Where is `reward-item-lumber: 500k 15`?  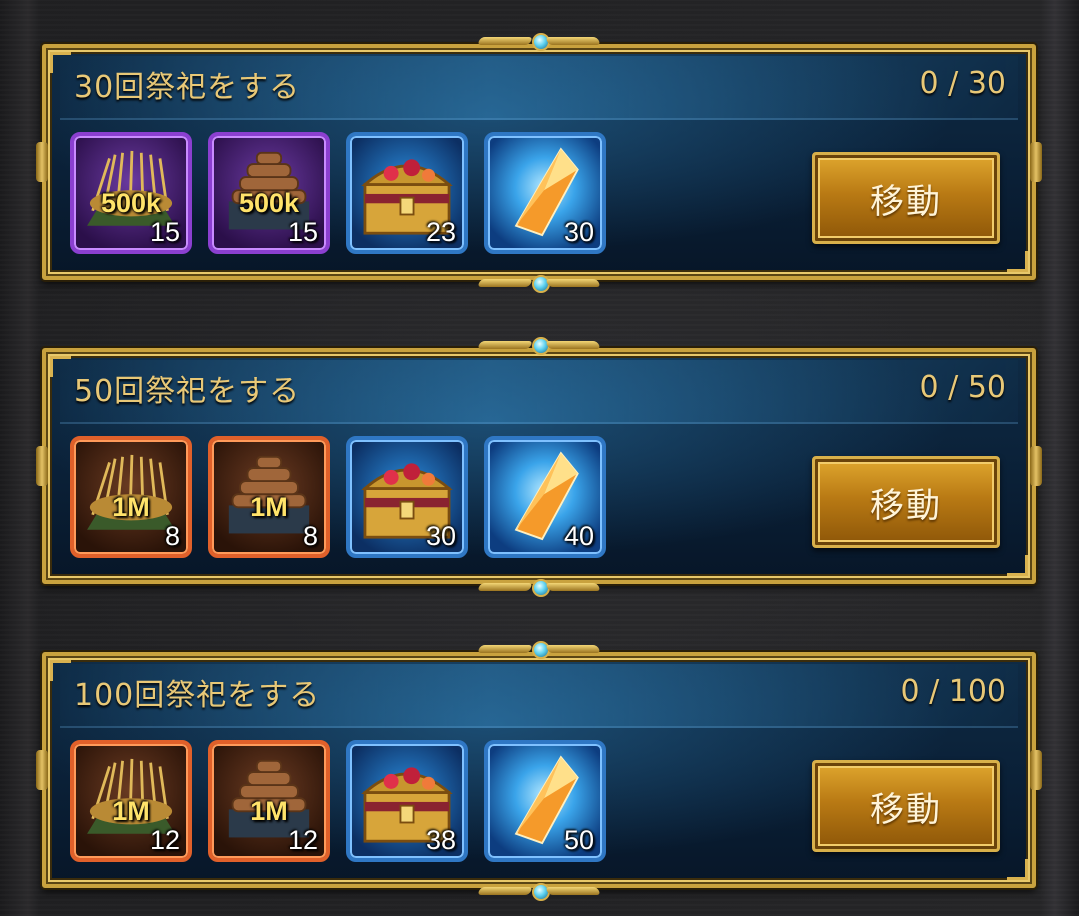 reward-item-lumber: 500k 15 is located at coordinates (269, 193).